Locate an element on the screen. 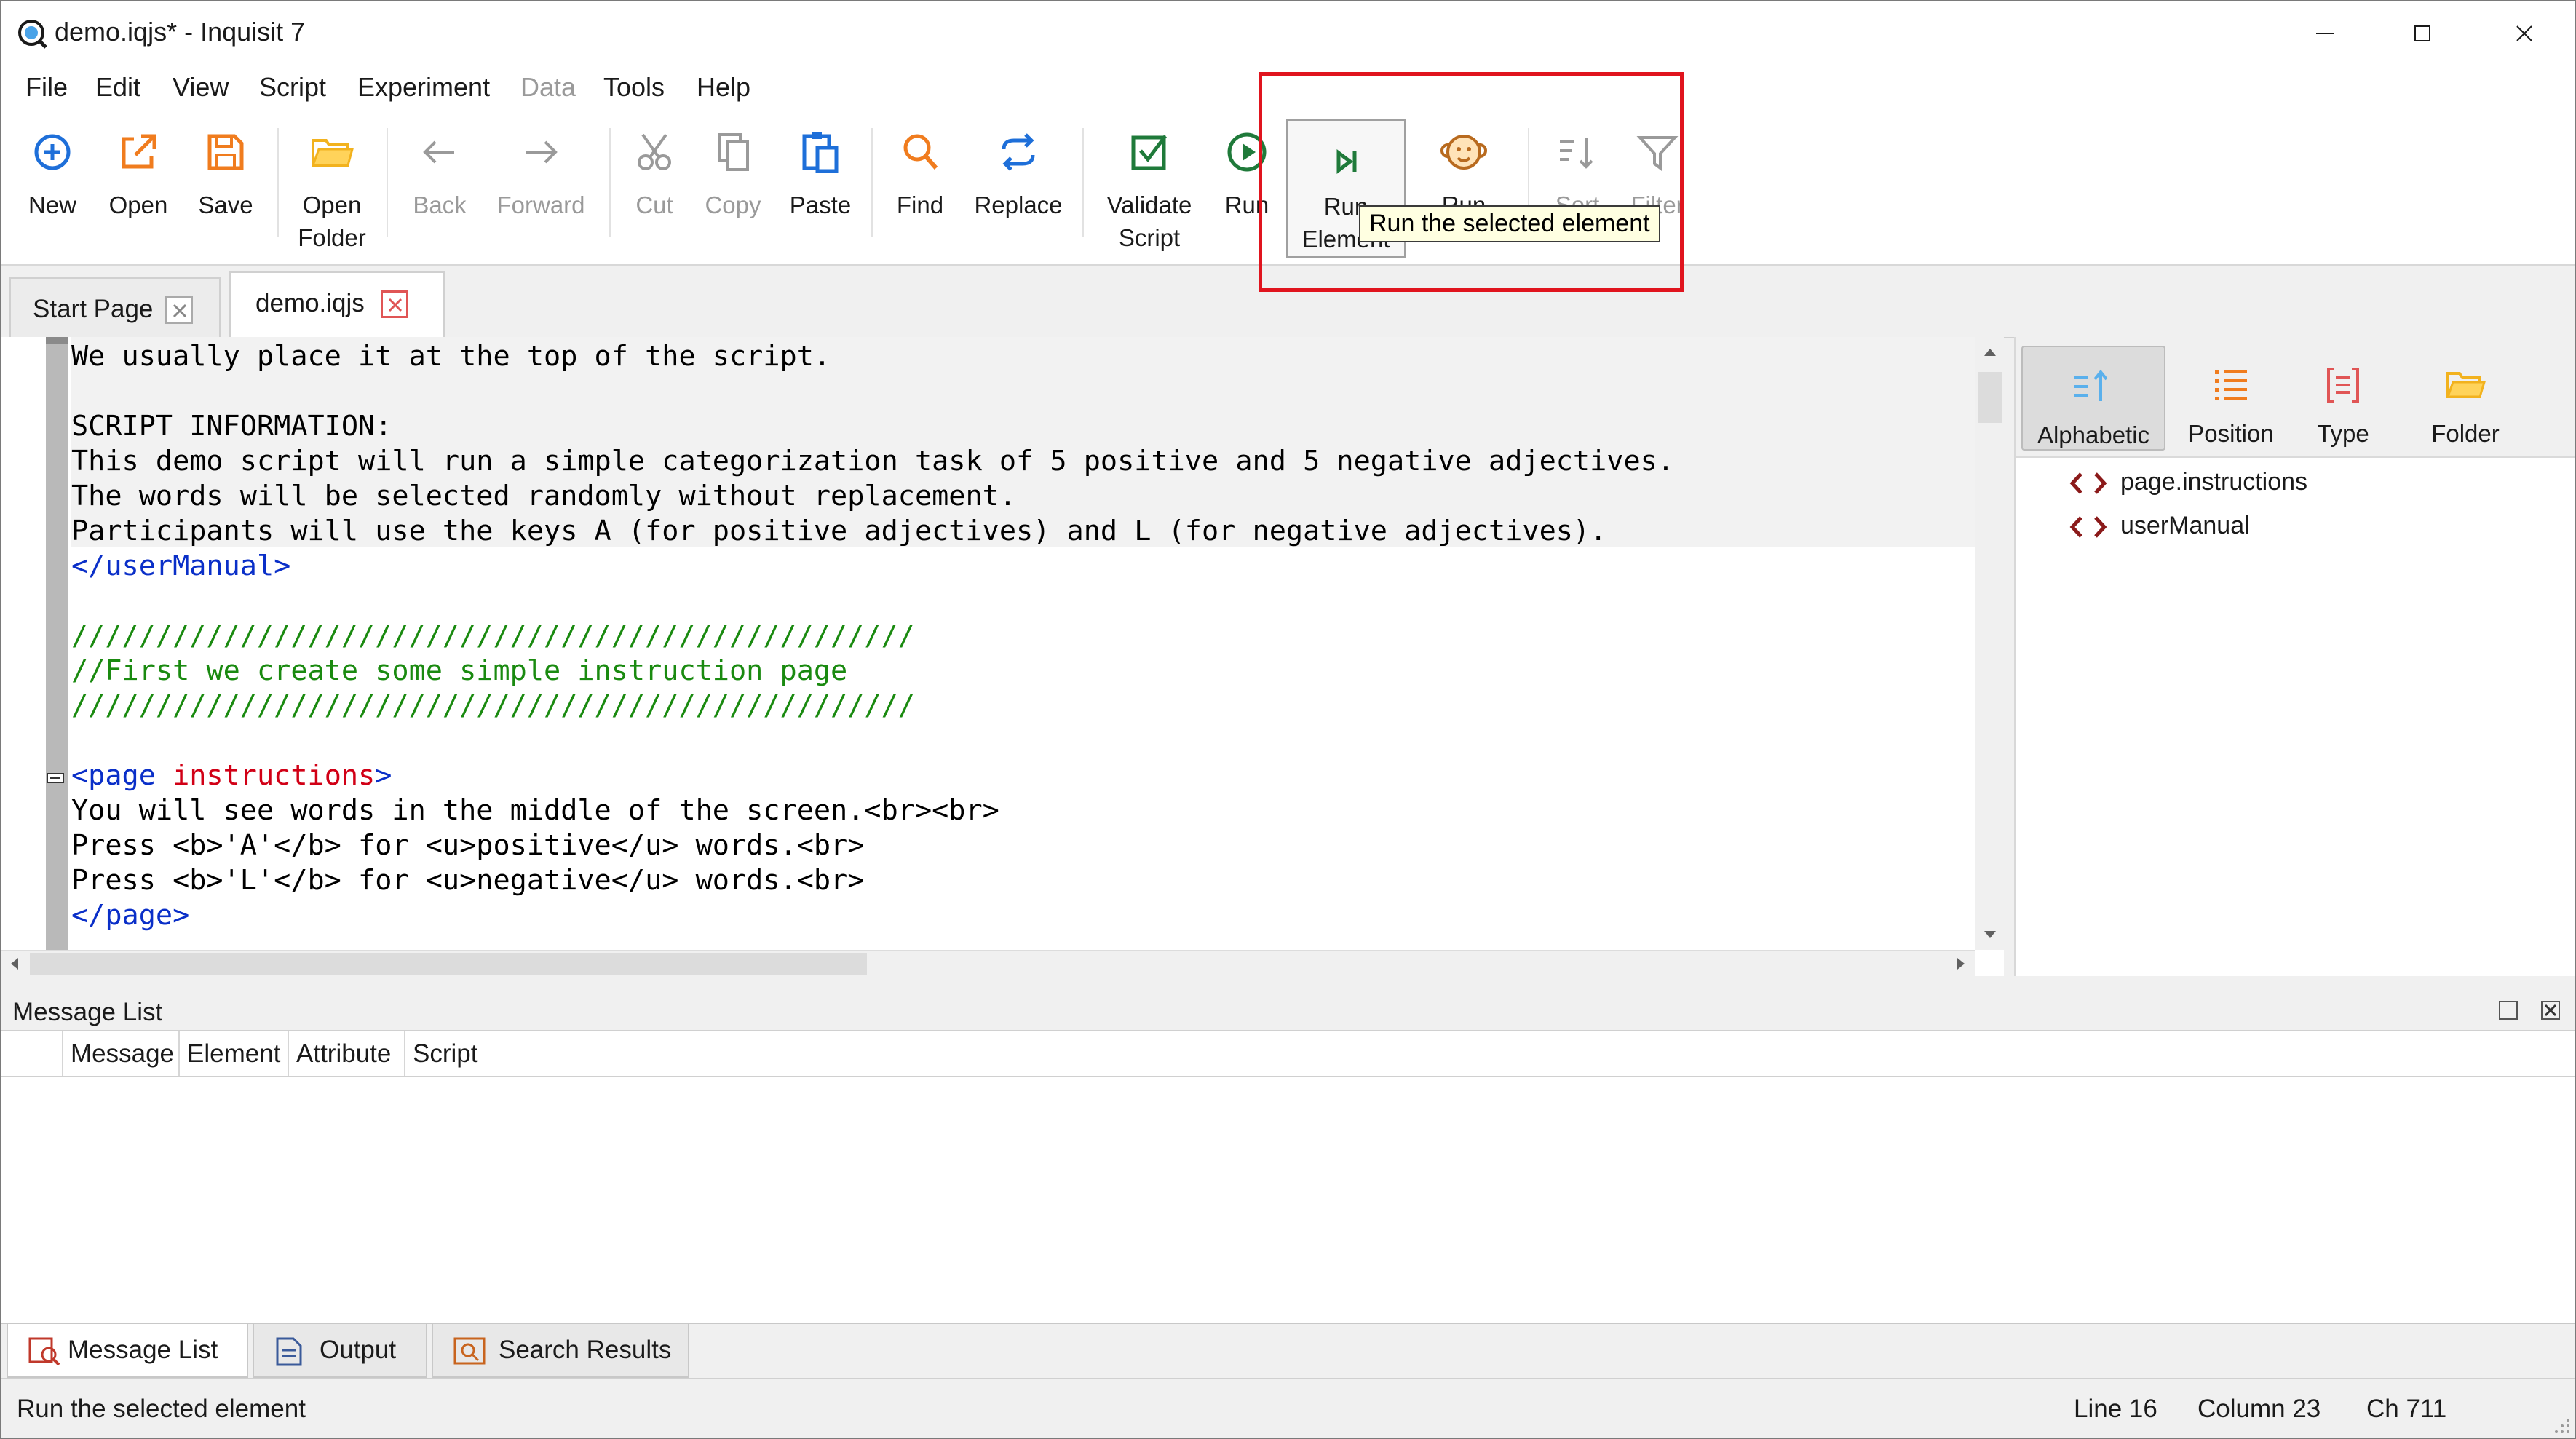  forward-button: Forward is located at coordinates (541, 187).